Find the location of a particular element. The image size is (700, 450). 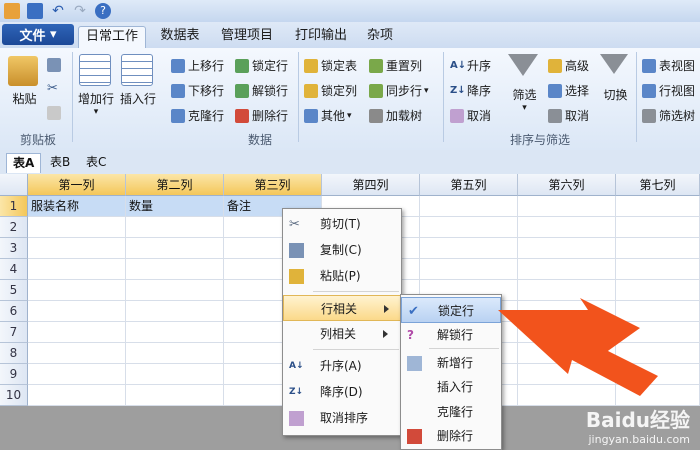

menu-item-copy: 复制(C) is located at coordinates (342, 250).